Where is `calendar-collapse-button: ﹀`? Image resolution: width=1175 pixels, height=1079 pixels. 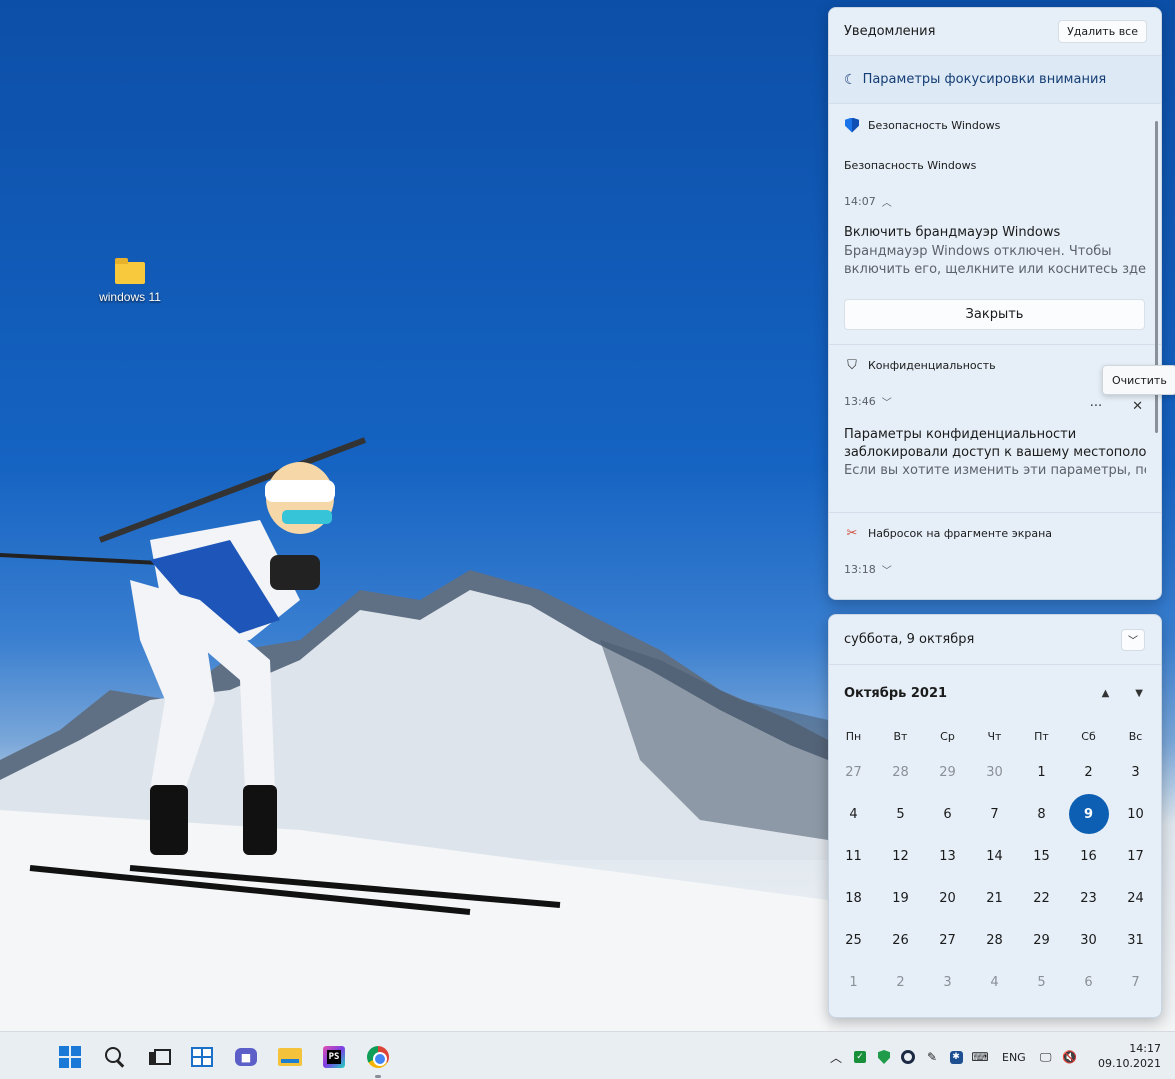
calendar-collapse-button: ﹀ is located at coordinates (1133, 639).